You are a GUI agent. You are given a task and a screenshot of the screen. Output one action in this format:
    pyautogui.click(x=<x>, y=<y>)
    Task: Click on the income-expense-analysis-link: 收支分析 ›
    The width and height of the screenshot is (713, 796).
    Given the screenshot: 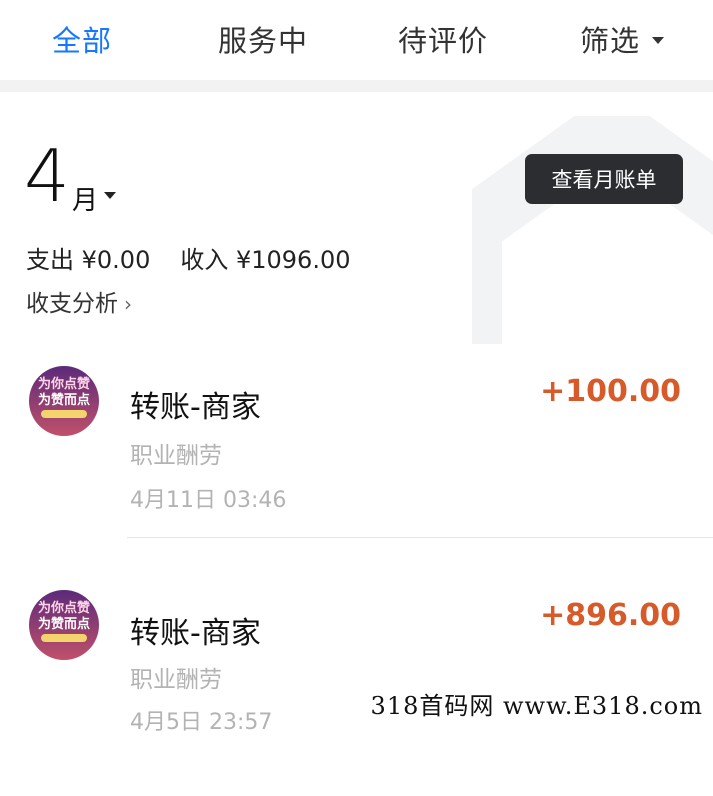 What is the action you would take?
    pyautogui.click(x=79, y=301)
    